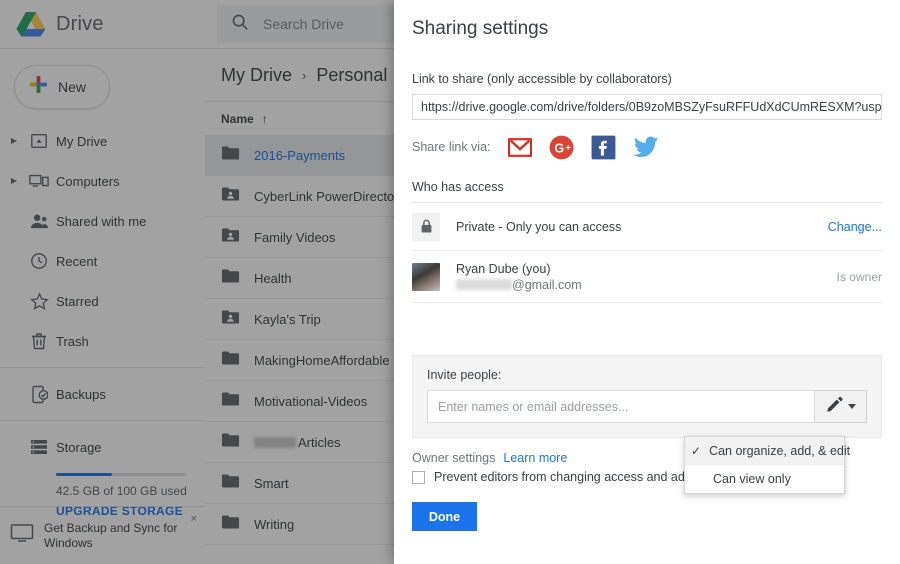  I want to click on owner-email: @gmail.com, so click(519, 285).